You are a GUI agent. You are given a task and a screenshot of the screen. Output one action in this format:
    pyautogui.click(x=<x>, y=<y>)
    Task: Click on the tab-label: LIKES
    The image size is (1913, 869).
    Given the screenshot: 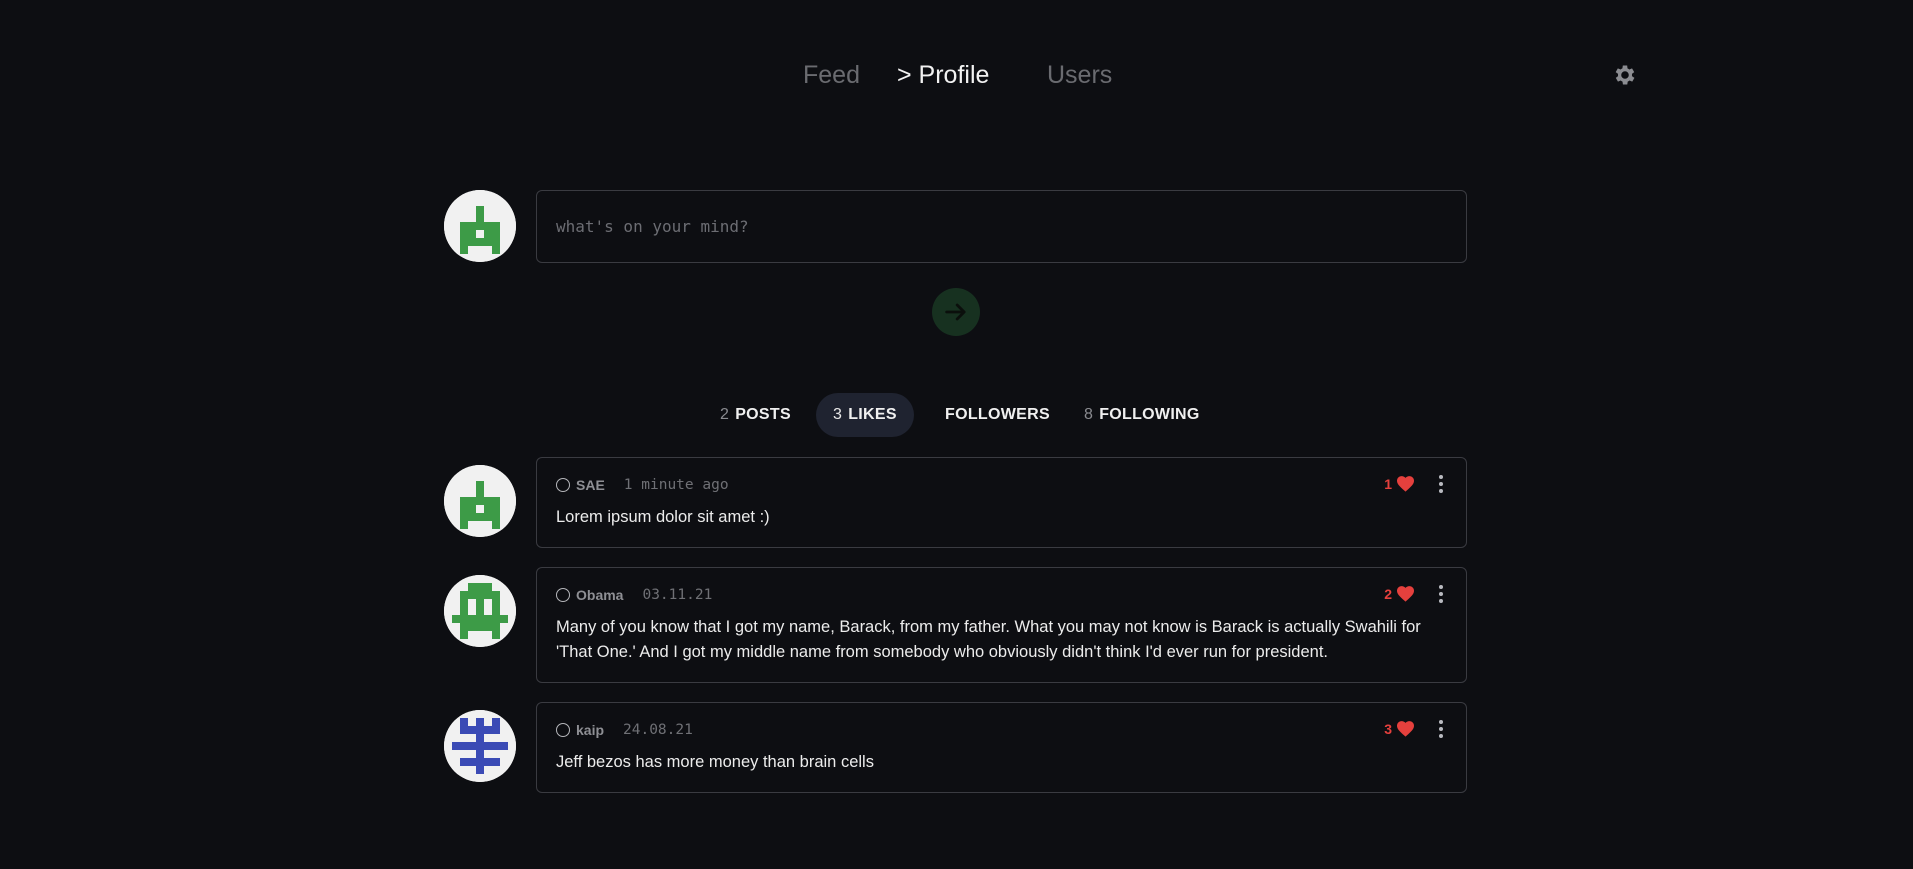 What is the action you would take?
    pyautogui.click(x=872, y=414)
    